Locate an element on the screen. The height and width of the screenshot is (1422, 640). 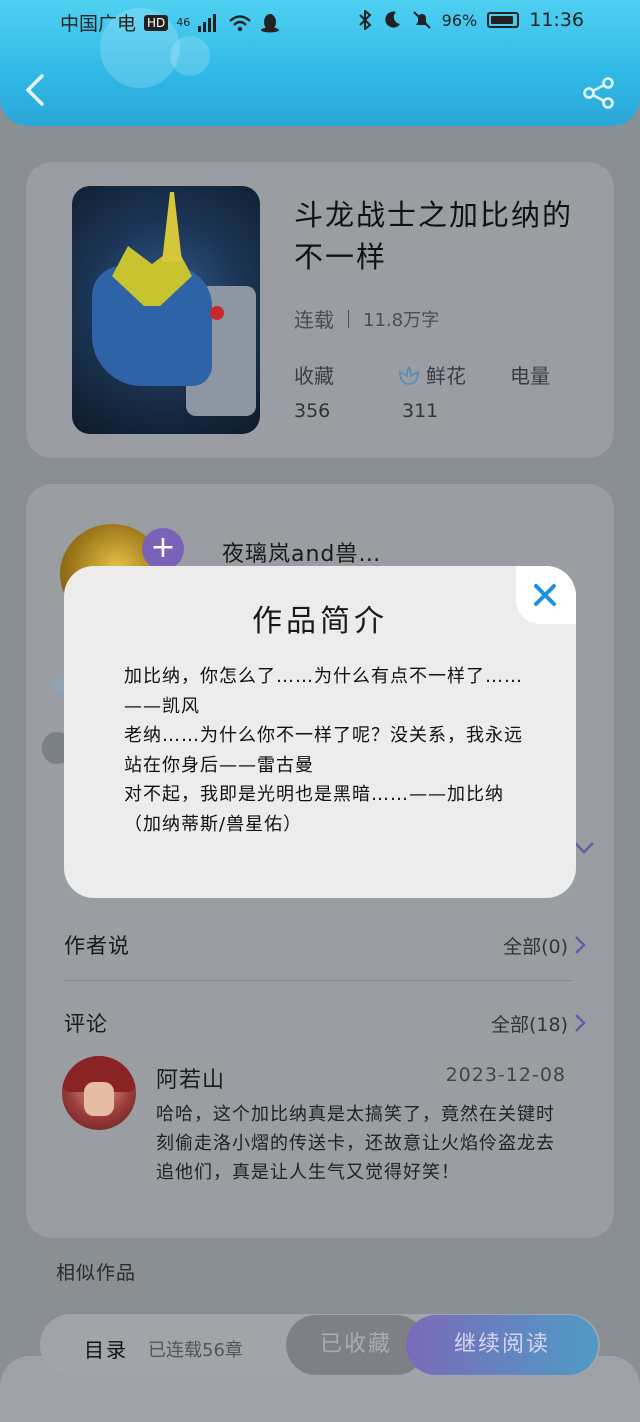
flowers-label: 鲜花 is located at coordinates (446, 376).